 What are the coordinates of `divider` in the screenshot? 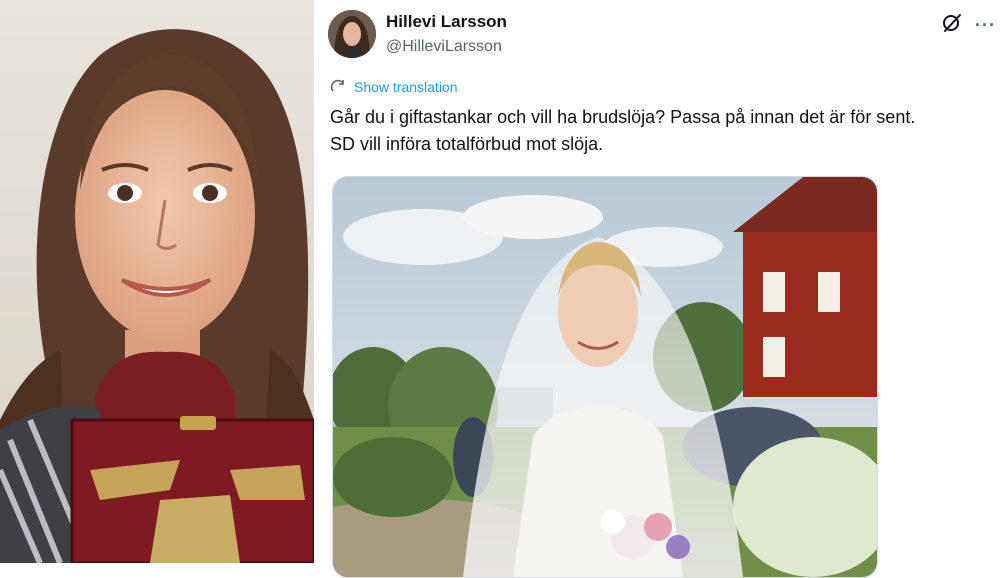 It's located at (321, 281).